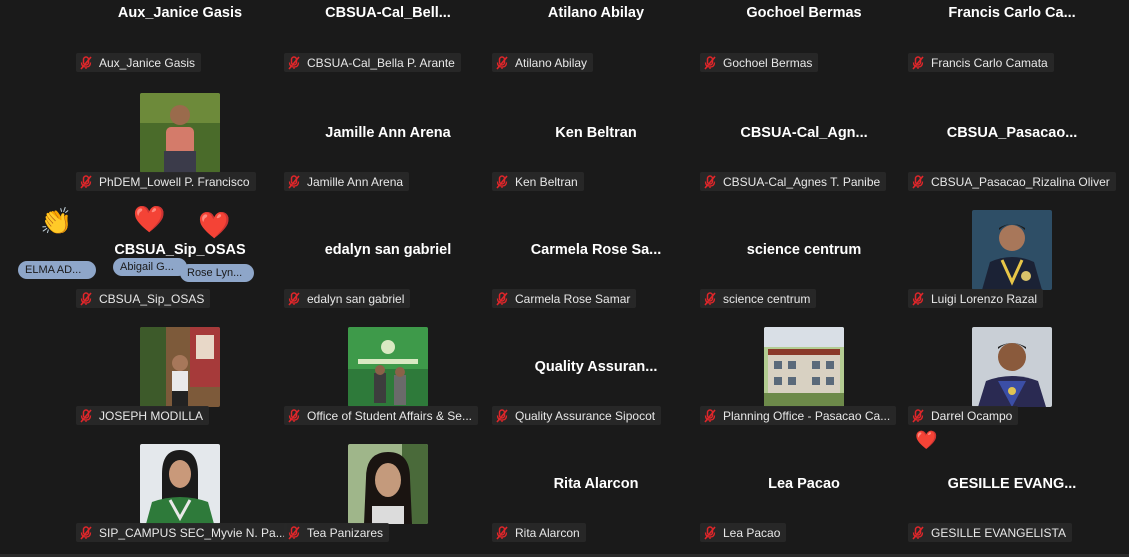  I want to click on banner-photo, so click(388, 366).